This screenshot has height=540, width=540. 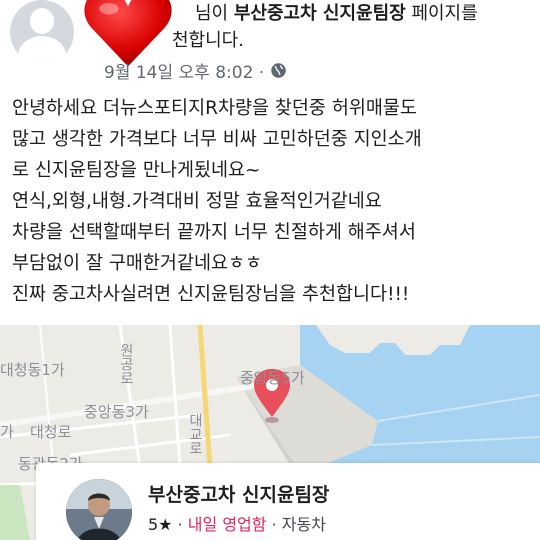 I want to click on map-label: 대청동1가, so click(x=32, y=370).